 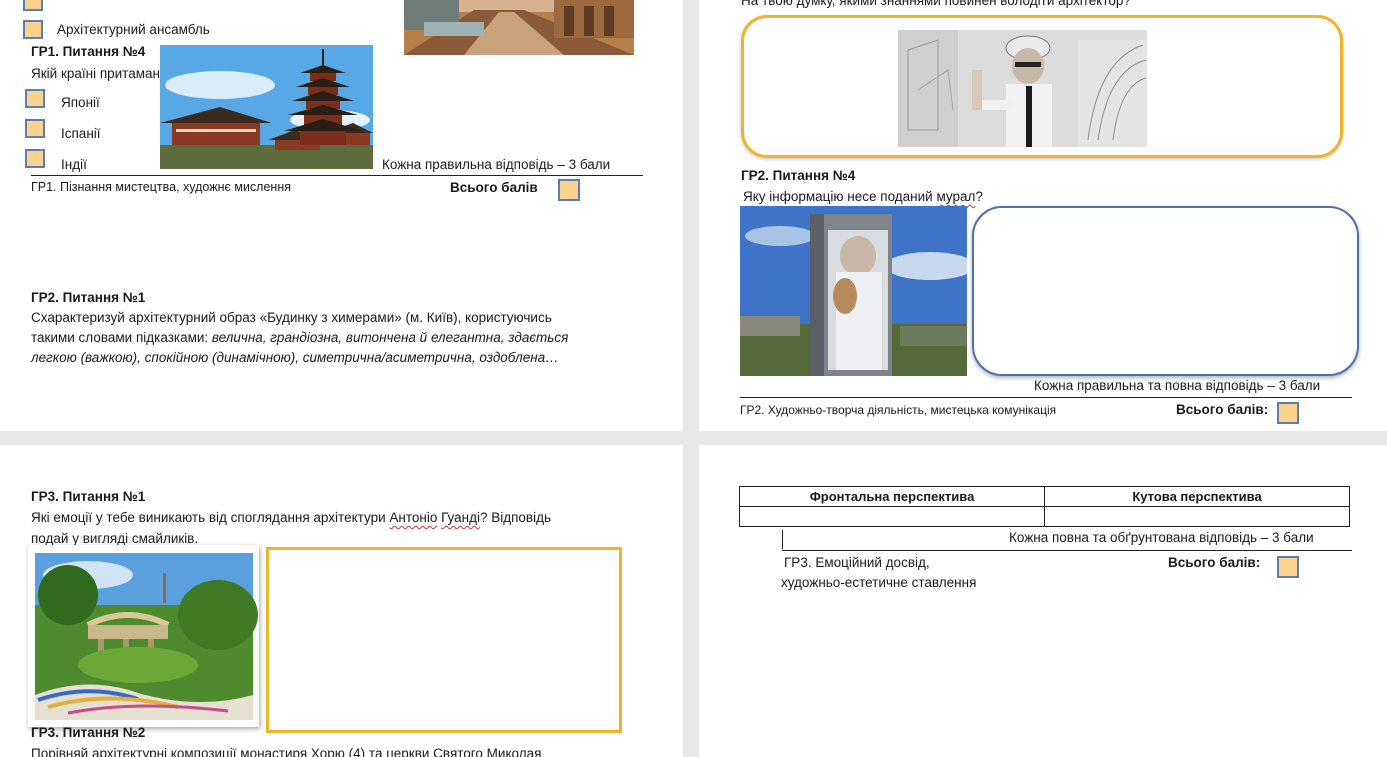 What do you see at coordinates (88, 51) in the screenshot?
I see `q4-title: ГР1. Питання №4` at bounding box center [88, 51].